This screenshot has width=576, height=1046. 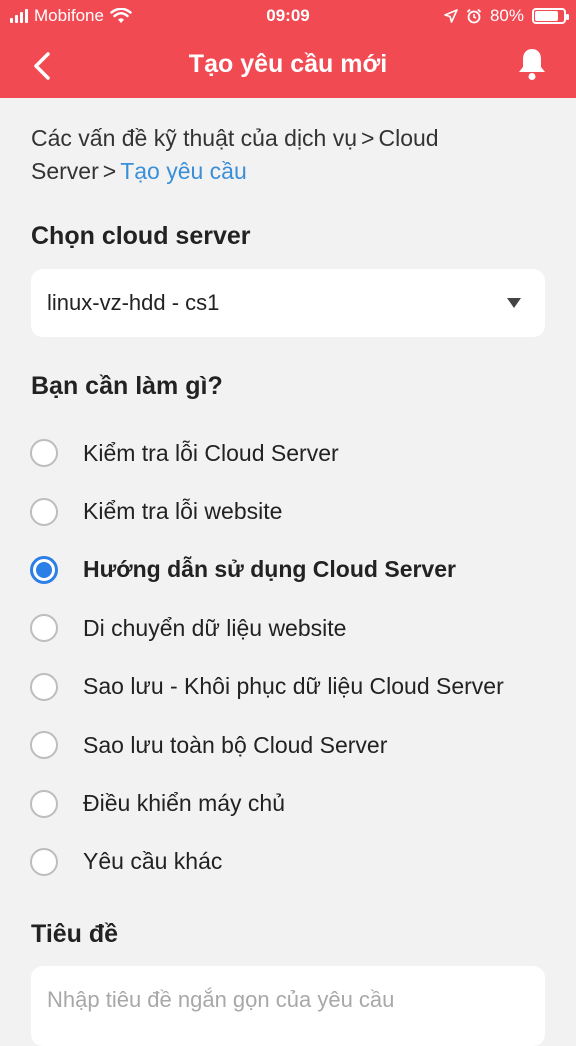 I want to click on title-section-label: Tiêu đề, so click(x=75, y=934).